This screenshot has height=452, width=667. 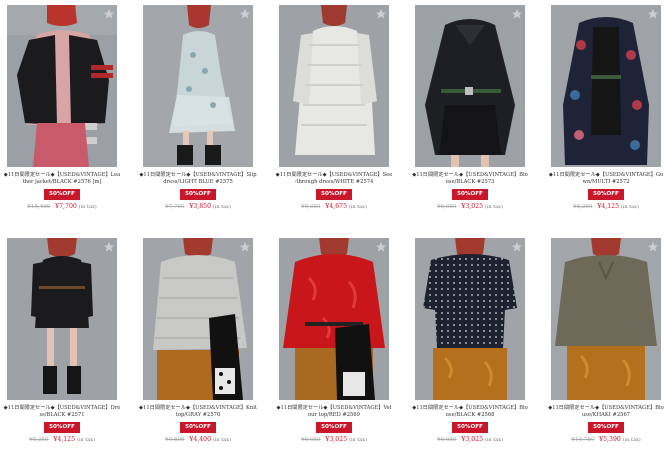 I want to click on price-line: ¥15,400 ¥7,700 (in tax), so click(x=62, y=207).